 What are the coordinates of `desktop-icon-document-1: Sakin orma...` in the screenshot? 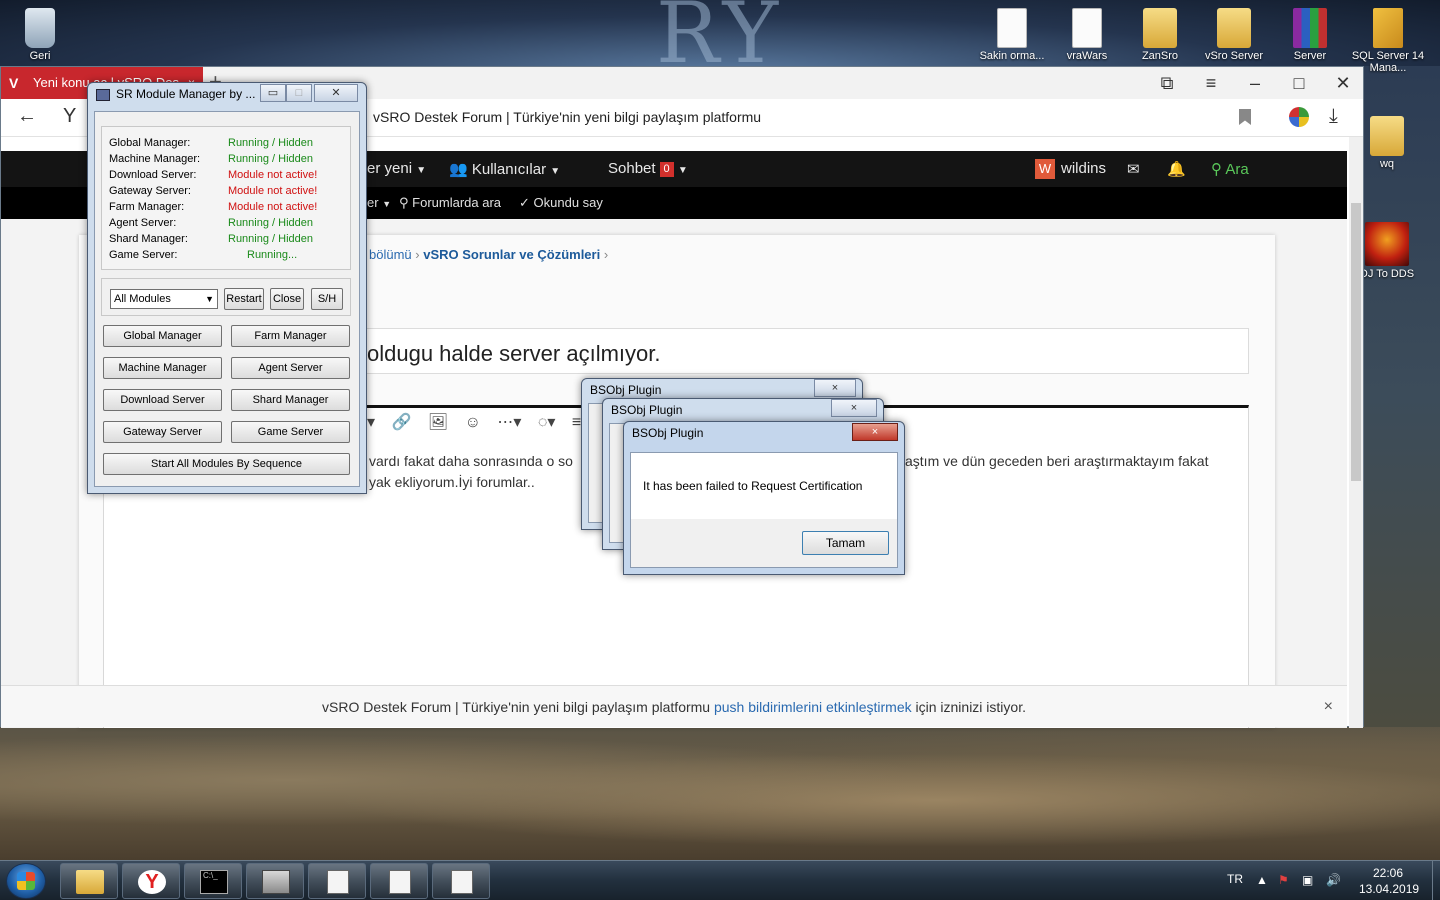 It's located at (1012, 35).